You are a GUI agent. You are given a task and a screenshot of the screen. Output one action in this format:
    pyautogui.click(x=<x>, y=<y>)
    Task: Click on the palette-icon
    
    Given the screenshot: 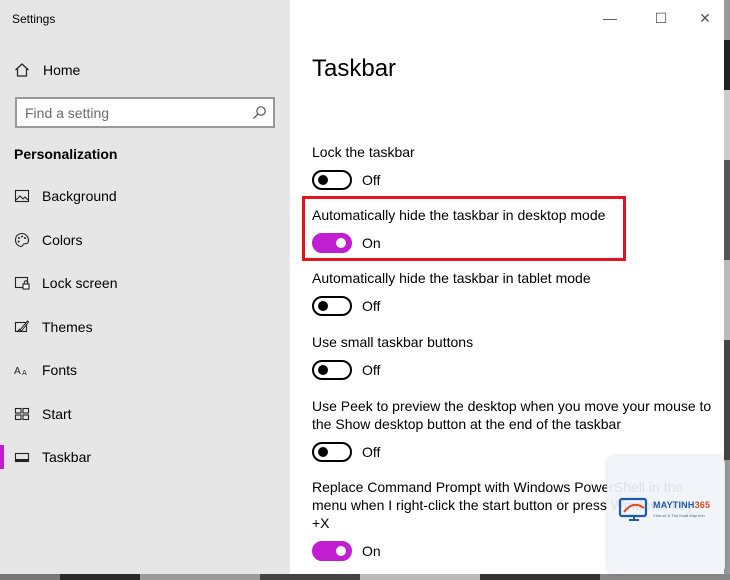 What is the action you would take?
    pyautogui.click(x=22, y=240)
    